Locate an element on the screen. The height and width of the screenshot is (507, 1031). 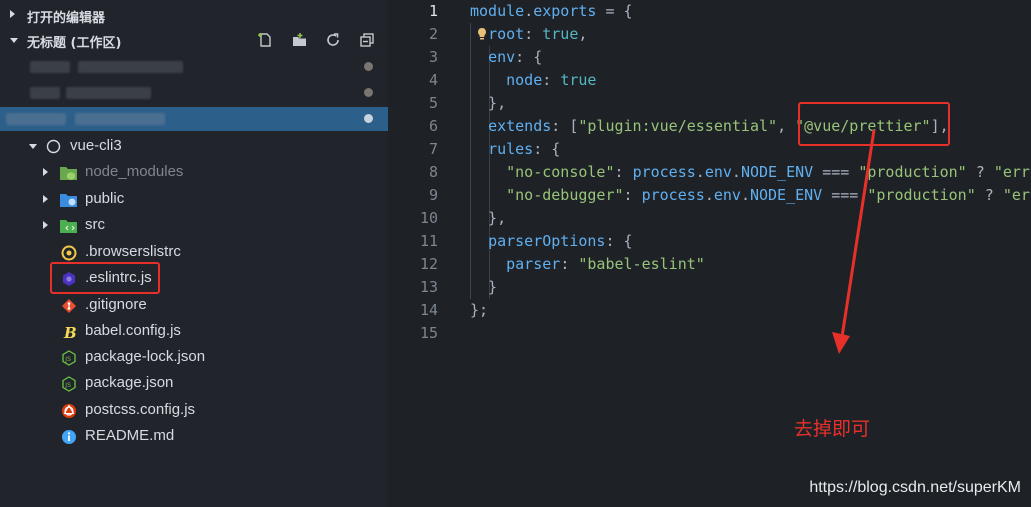
code-line: 14}; is located at coordinates (709, 310).